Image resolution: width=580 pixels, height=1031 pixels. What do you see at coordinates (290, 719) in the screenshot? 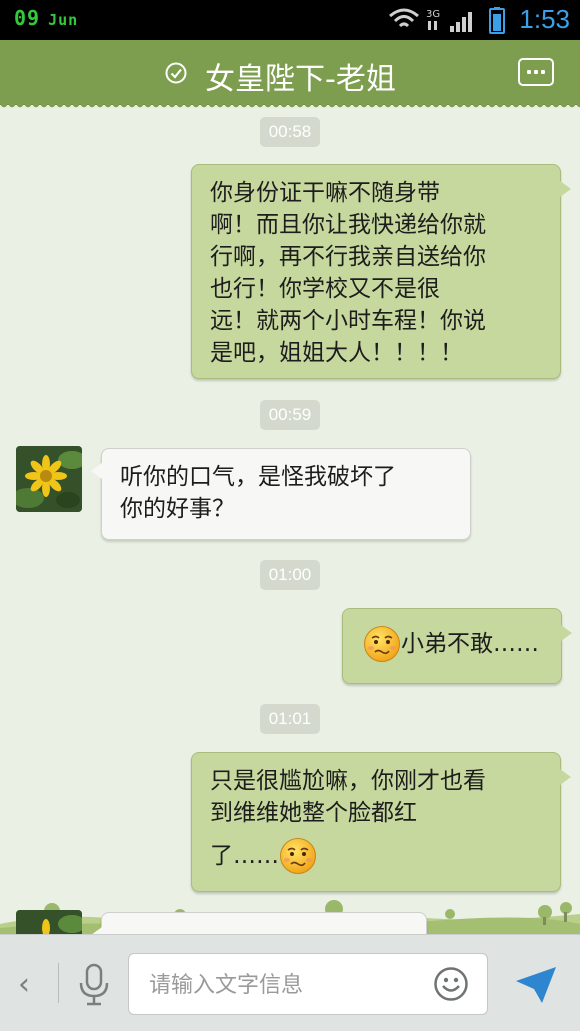
I see `message-timestamp: 01:01` at bounding box center [290, 719].